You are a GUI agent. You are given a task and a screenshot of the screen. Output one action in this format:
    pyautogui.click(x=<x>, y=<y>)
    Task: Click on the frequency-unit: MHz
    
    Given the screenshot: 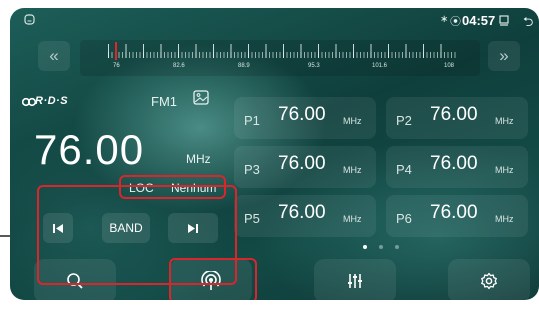 What is the action you would take?
    pyautogui.click(x=198, y=159)
    